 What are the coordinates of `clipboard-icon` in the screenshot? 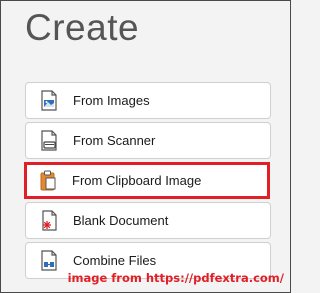 It's located at (48, 181).